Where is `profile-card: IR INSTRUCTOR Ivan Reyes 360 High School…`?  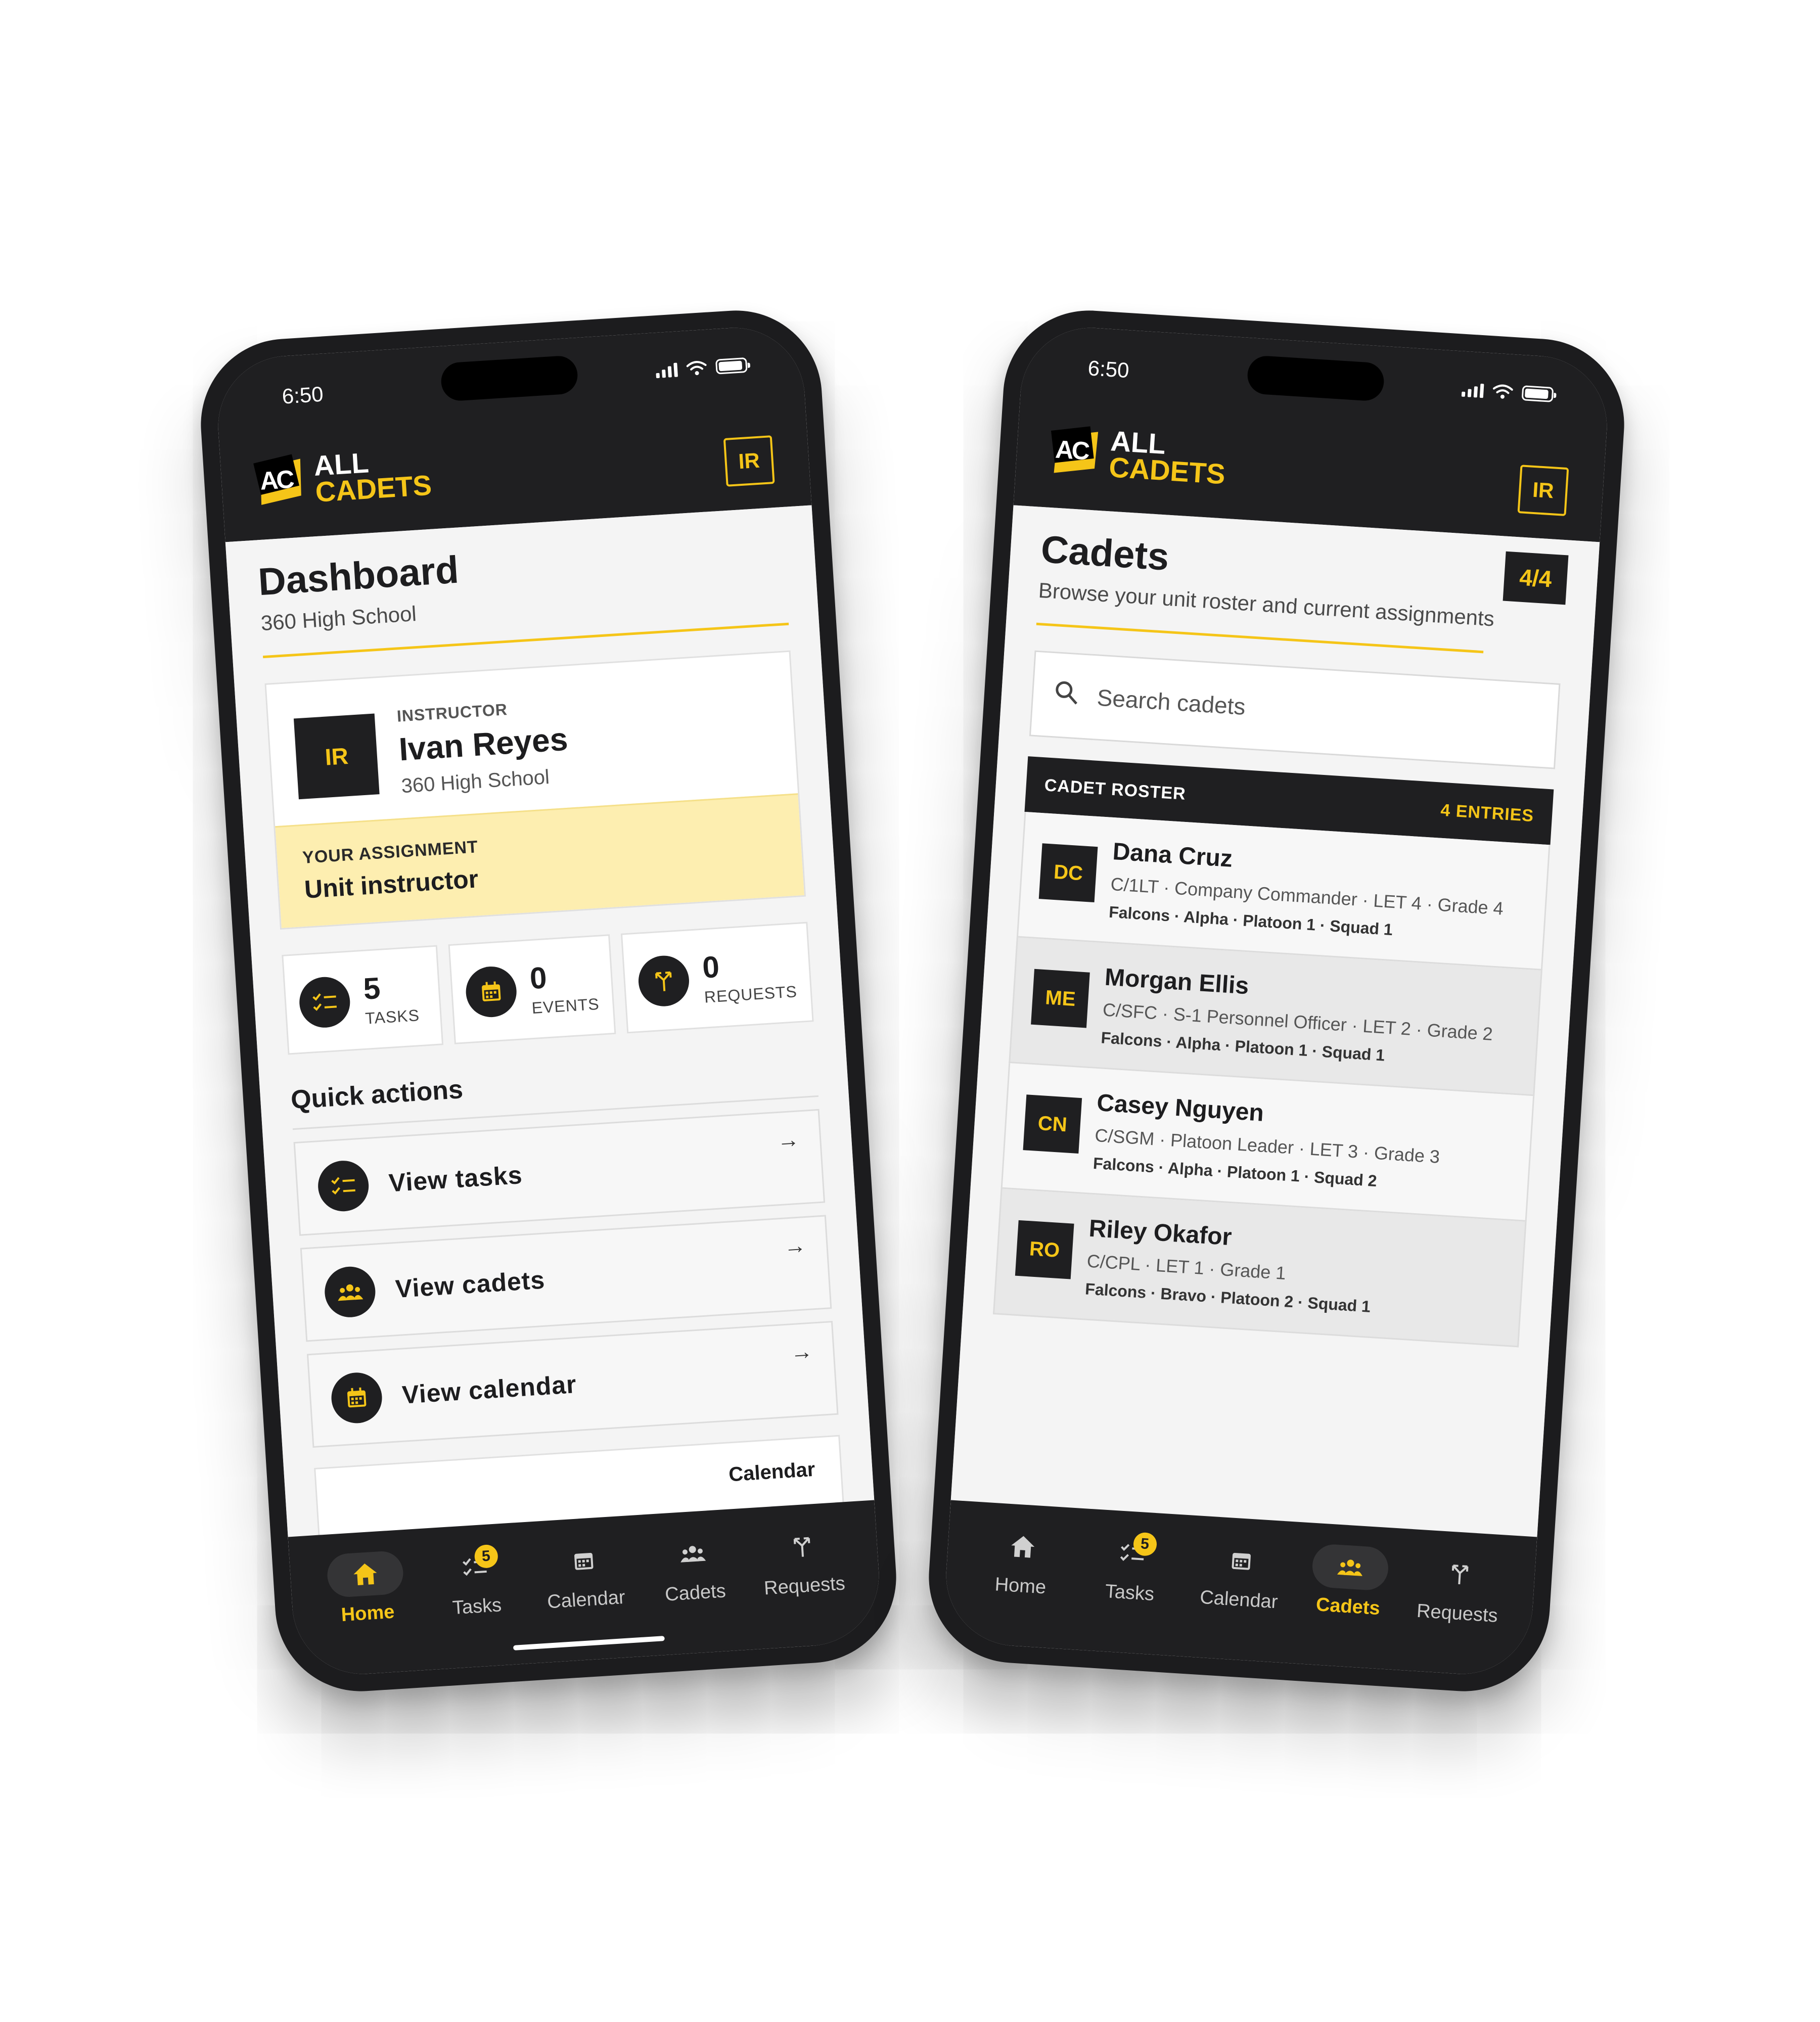
profile-card: IR INSTRUCTOR Ivan Reyes 360 High School… is located at coordinates (535, 790).